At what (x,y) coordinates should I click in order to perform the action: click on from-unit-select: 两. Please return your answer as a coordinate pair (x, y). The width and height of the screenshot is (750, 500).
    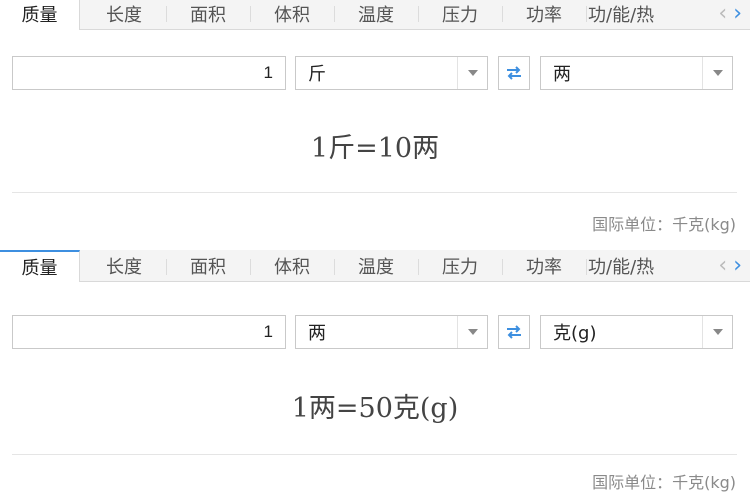
    Looking at the image, I should click on (391, 332).